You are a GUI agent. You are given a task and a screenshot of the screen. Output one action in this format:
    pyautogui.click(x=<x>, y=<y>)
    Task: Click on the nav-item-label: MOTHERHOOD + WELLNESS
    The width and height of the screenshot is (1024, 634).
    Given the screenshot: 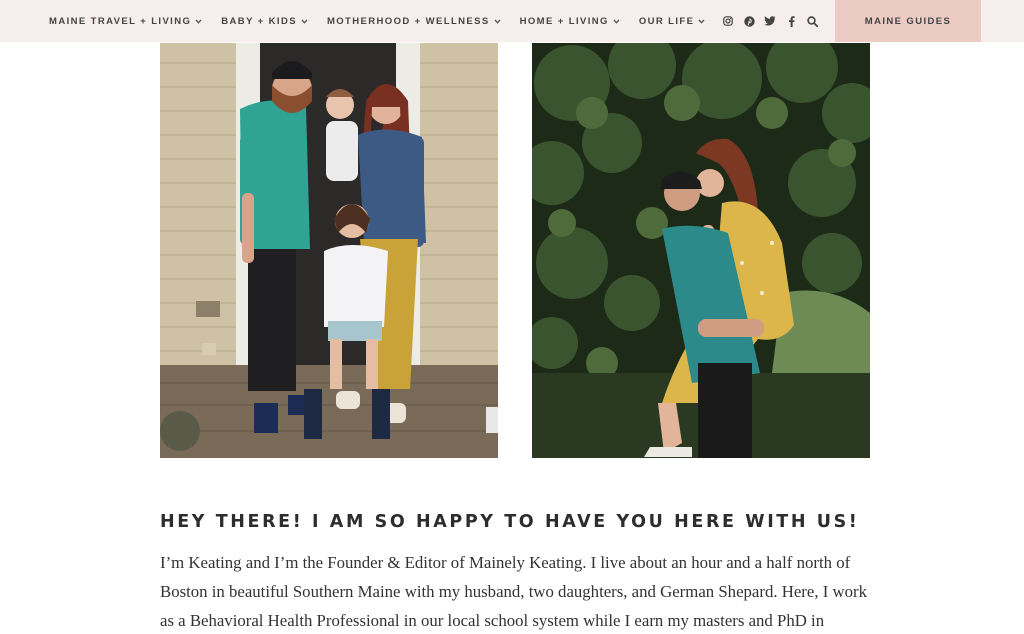 What is the action you would take?
    pyautogui.click(x=408, y=21)
    